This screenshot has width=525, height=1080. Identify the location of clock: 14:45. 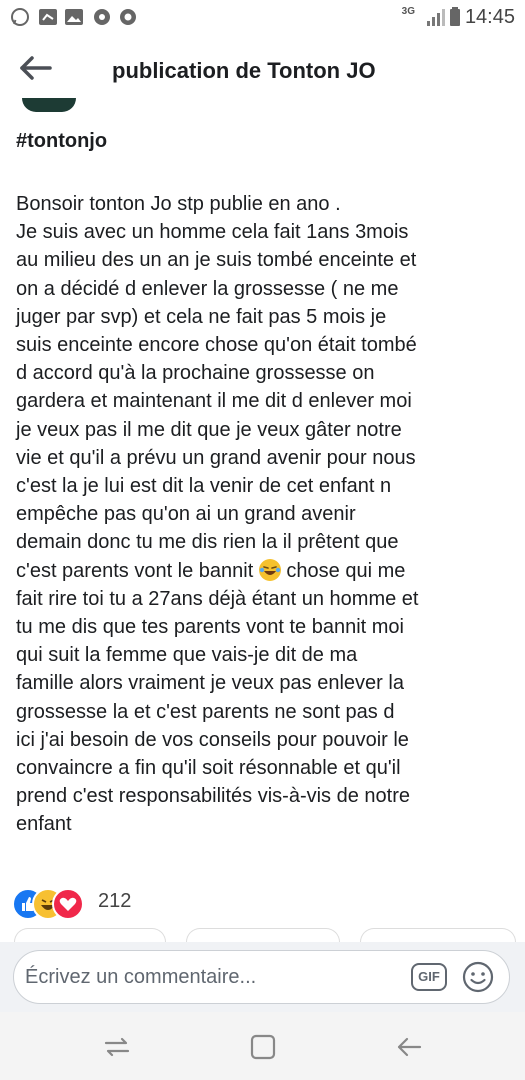
(489, 17).